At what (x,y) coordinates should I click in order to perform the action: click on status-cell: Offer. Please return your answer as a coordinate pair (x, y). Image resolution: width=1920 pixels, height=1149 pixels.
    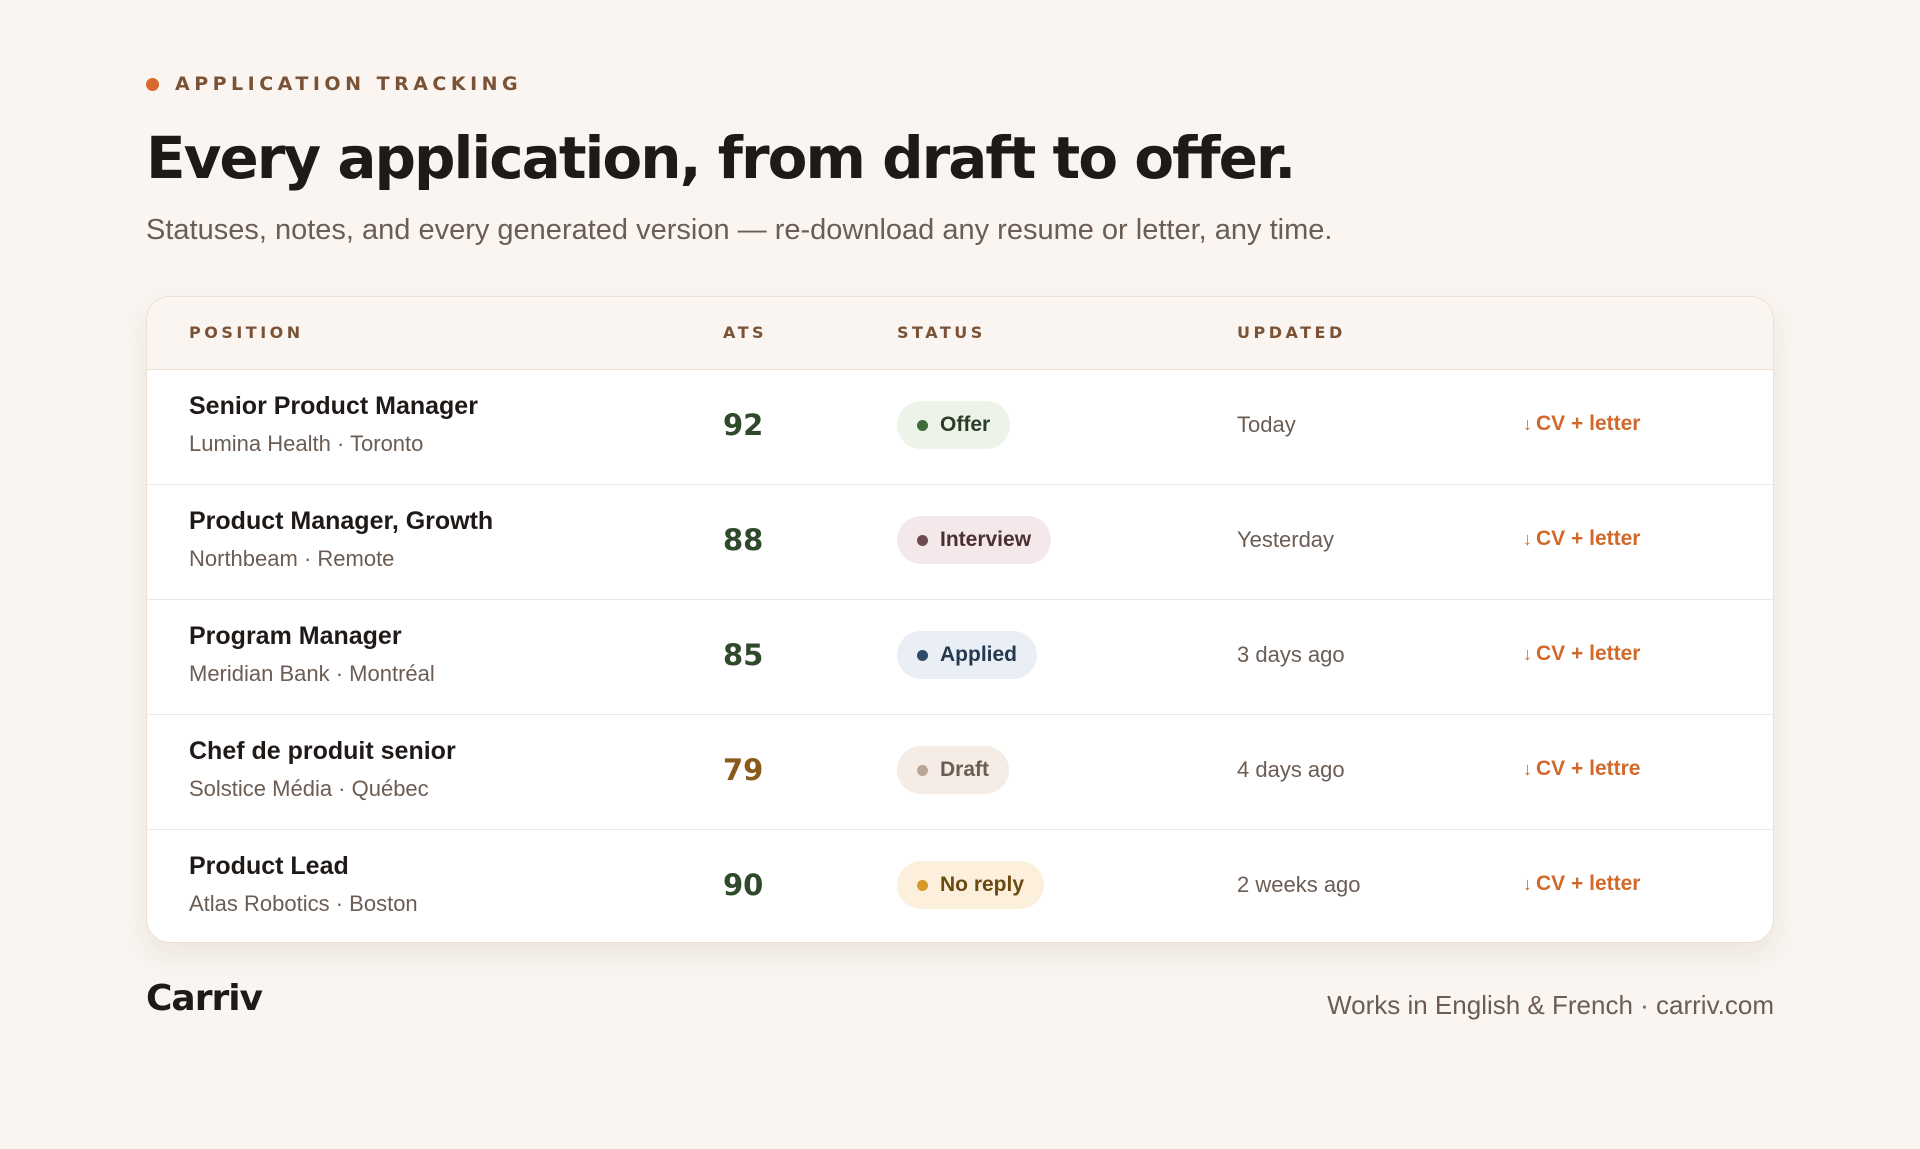
    Looking at the image, I should click on (954, 425).